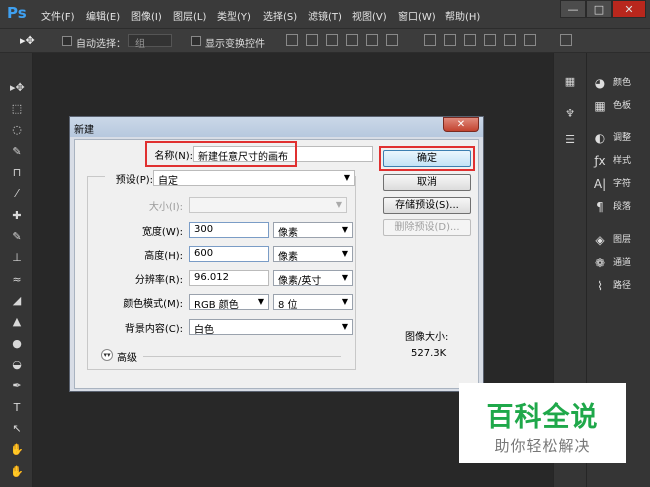 The height and width of the screenshot is (487, 650). Describe the element at coordinates (612, 287) in the screenshot. I see `panel-paths: ⌇ 路径` at that location.